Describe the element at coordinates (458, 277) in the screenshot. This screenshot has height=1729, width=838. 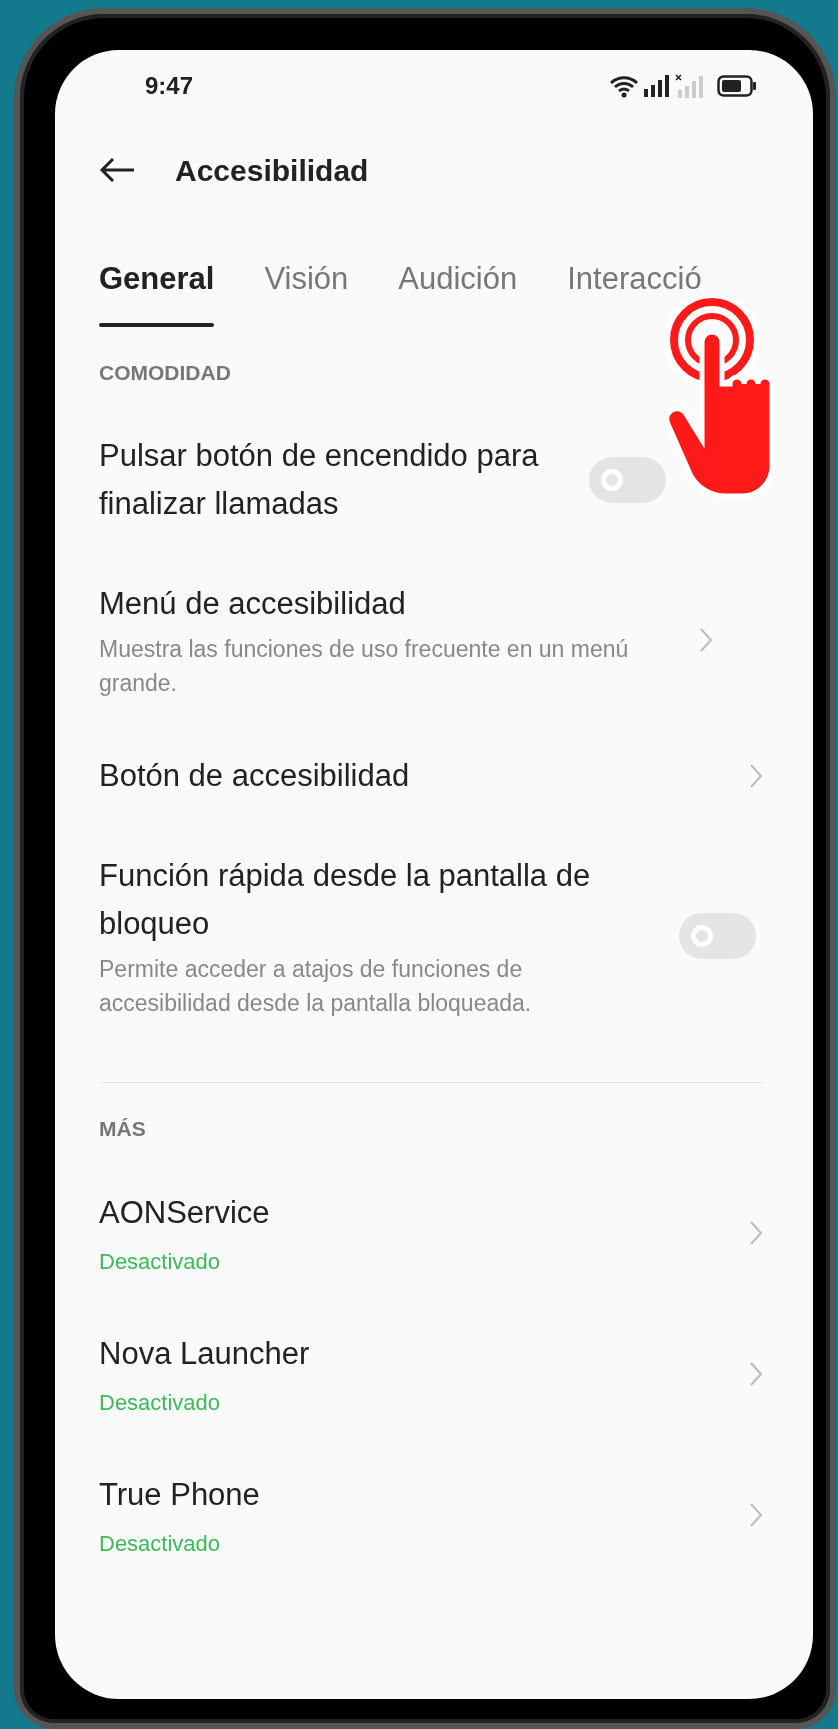
I see `tab: Audición` at that location.